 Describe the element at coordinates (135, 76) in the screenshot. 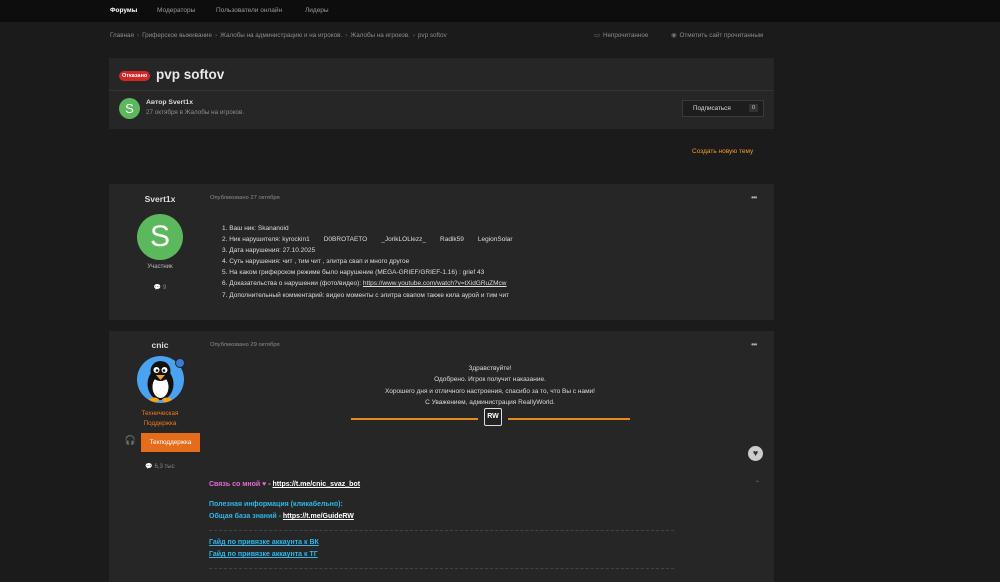

I see `status-badge: Отказано` at that location.